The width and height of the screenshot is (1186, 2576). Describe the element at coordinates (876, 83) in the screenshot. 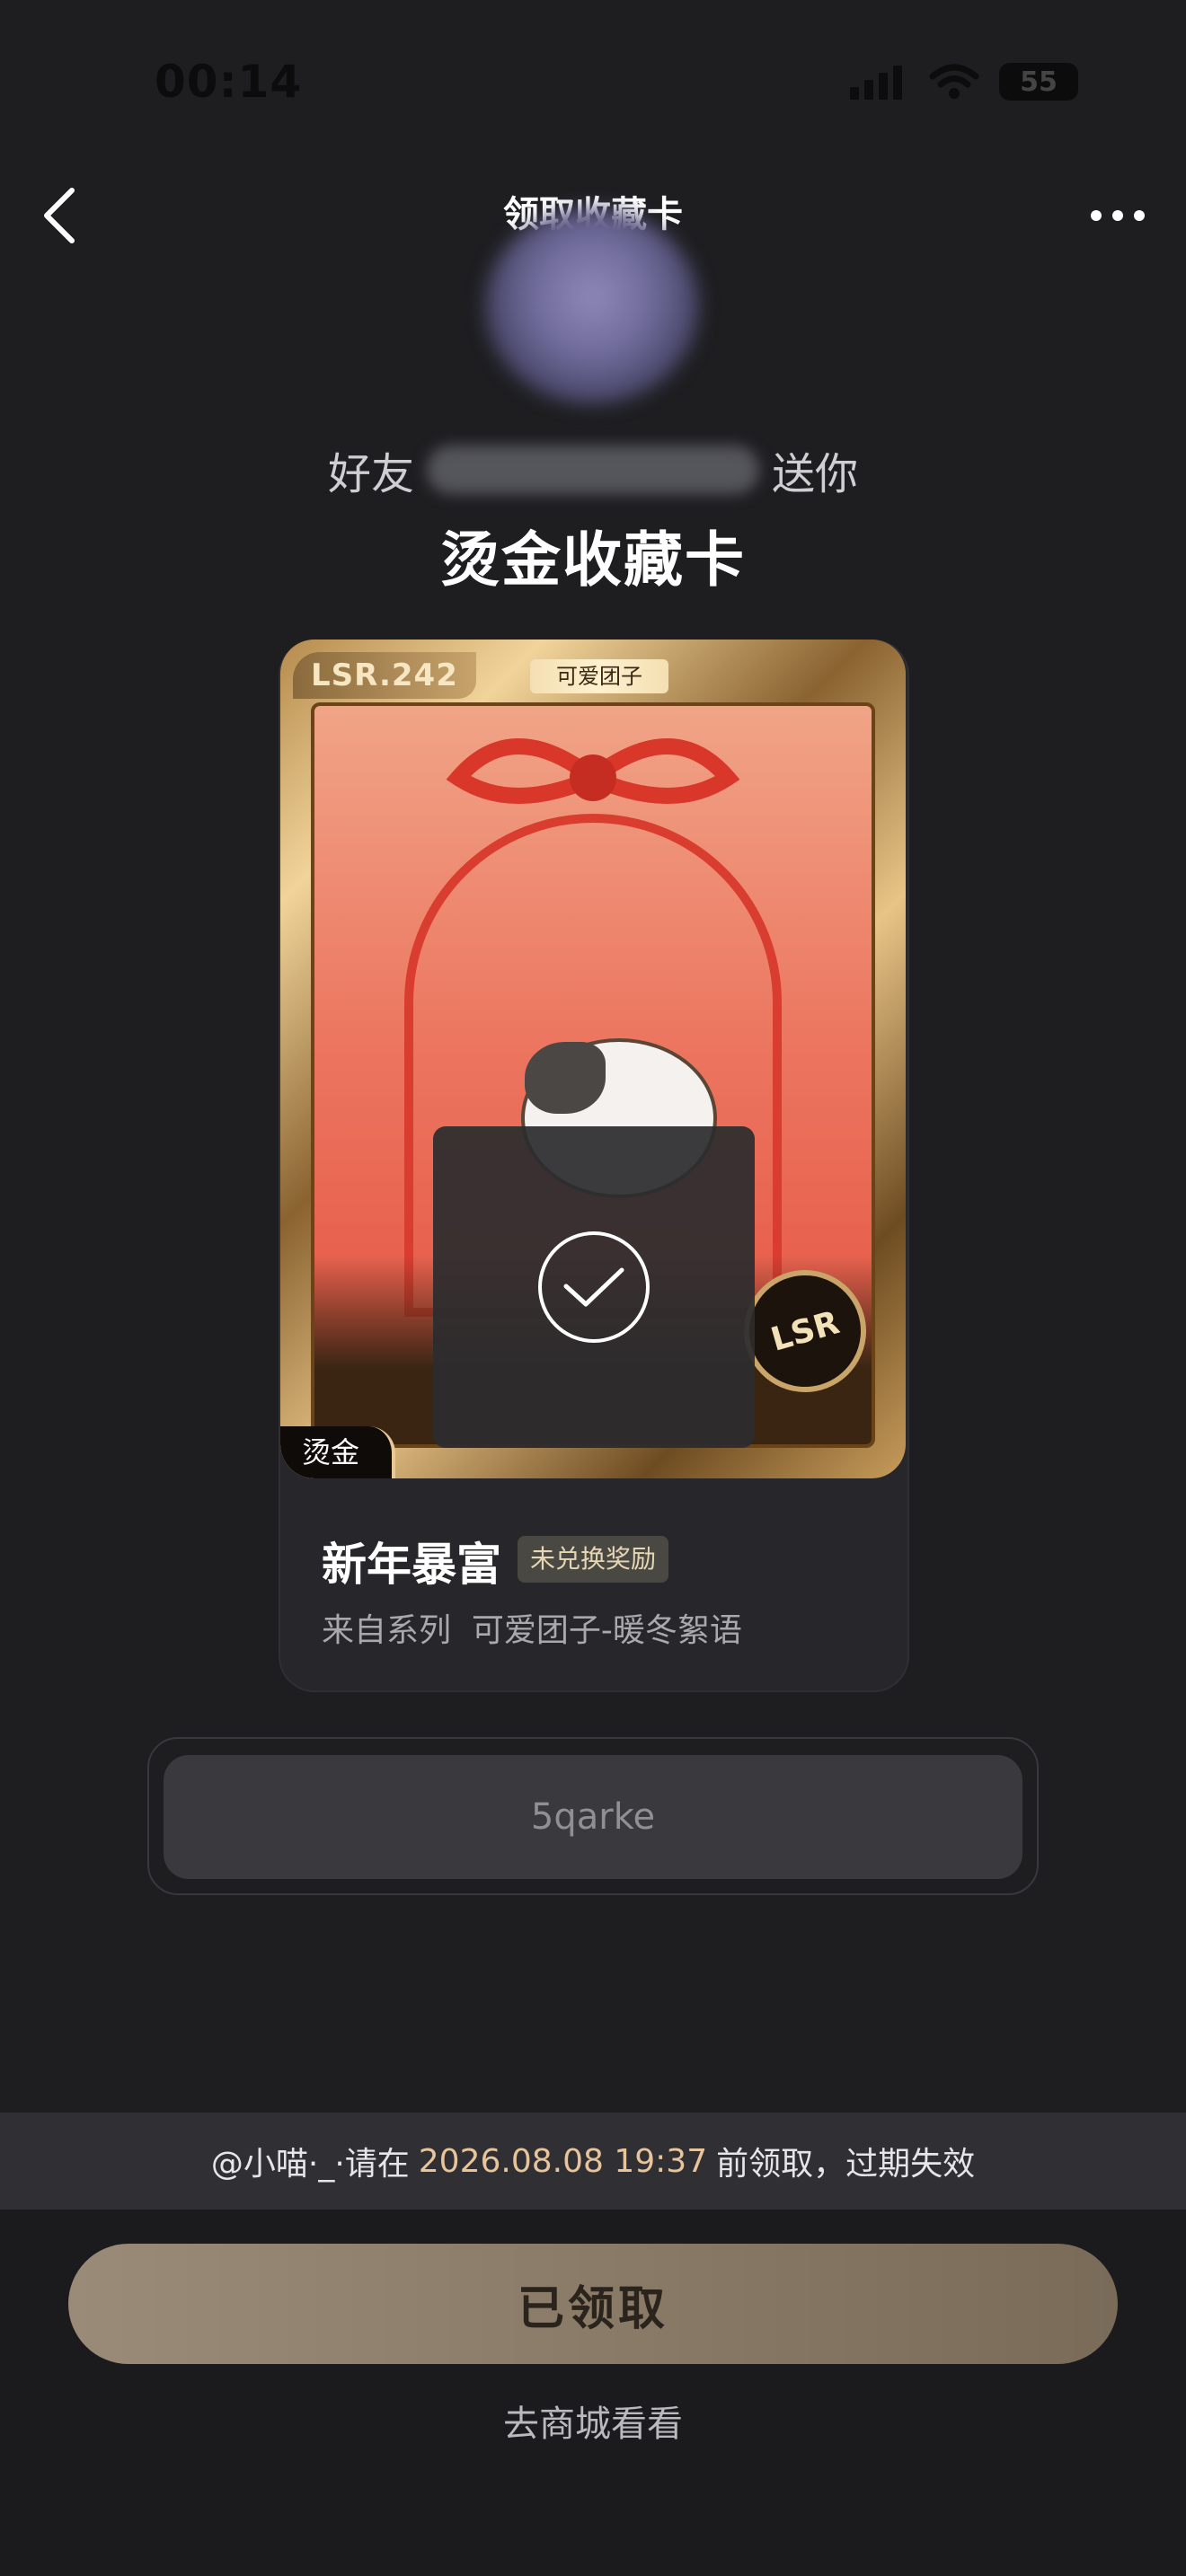

I see `cellular-signal-icon` at that location.